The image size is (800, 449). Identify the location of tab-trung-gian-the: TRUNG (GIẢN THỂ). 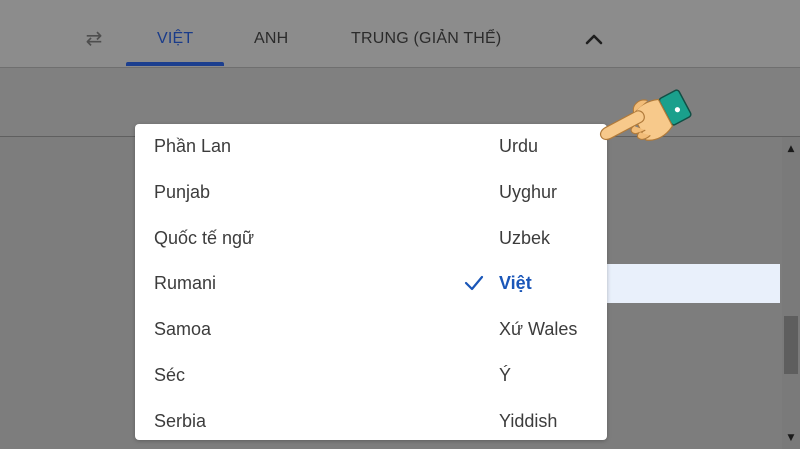
(426, 48).